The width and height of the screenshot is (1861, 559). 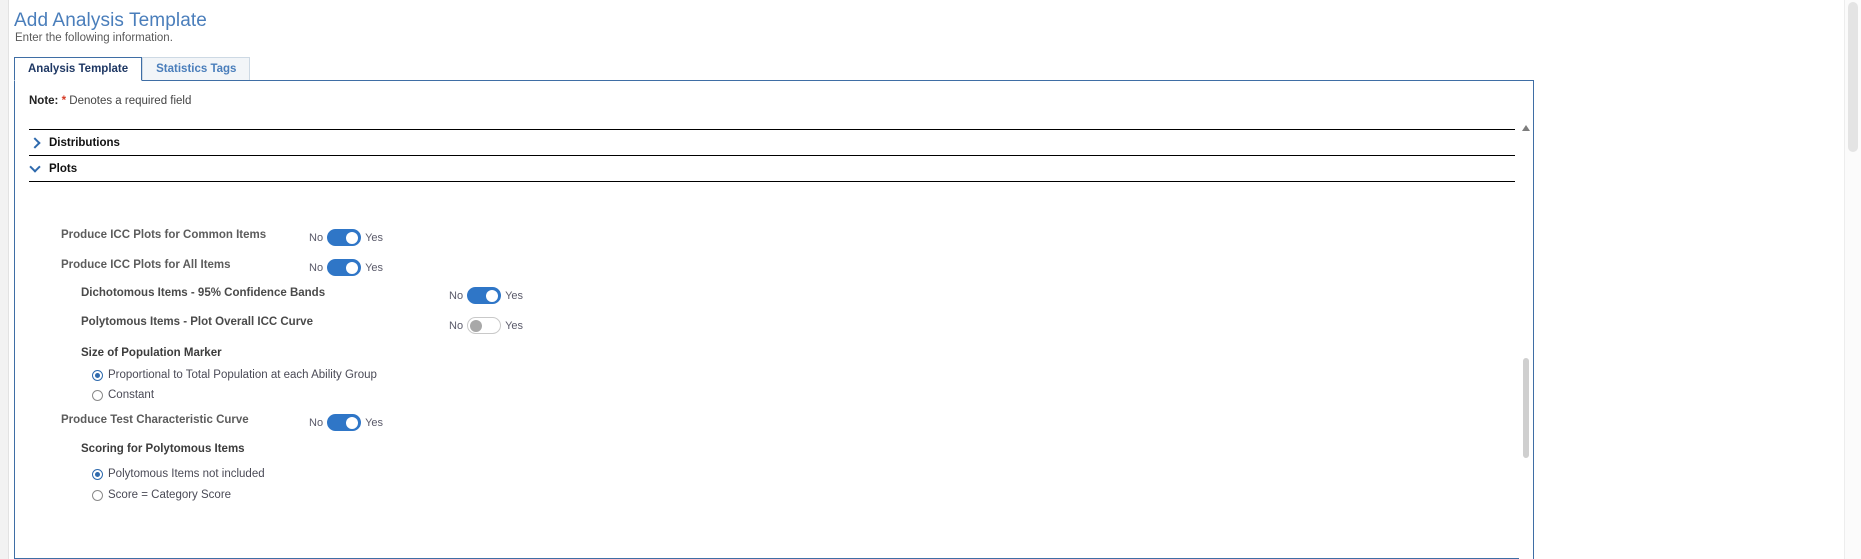 I want to click on group-label-polytomous-scoring: Scoring for Polytomous Items, so click(x=163, y=449).